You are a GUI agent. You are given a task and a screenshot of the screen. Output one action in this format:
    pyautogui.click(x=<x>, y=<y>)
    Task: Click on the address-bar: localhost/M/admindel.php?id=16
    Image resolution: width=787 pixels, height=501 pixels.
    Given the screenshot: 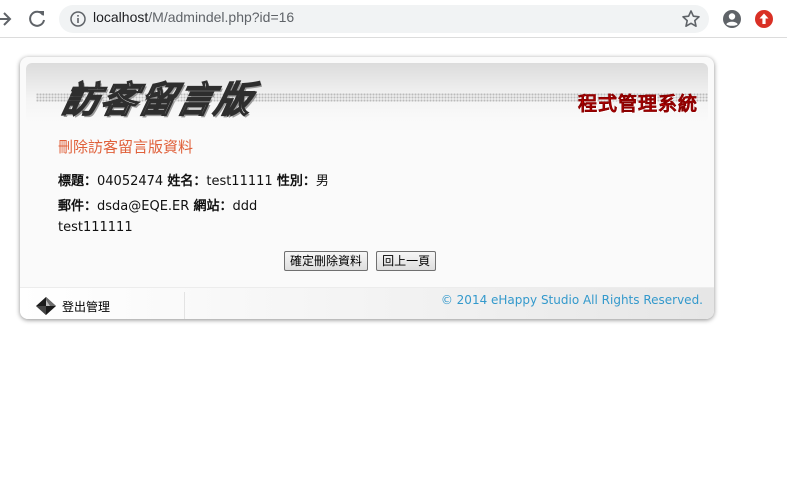 What is the action you would take?
    pyautogui.click(x=384, y=19)
    